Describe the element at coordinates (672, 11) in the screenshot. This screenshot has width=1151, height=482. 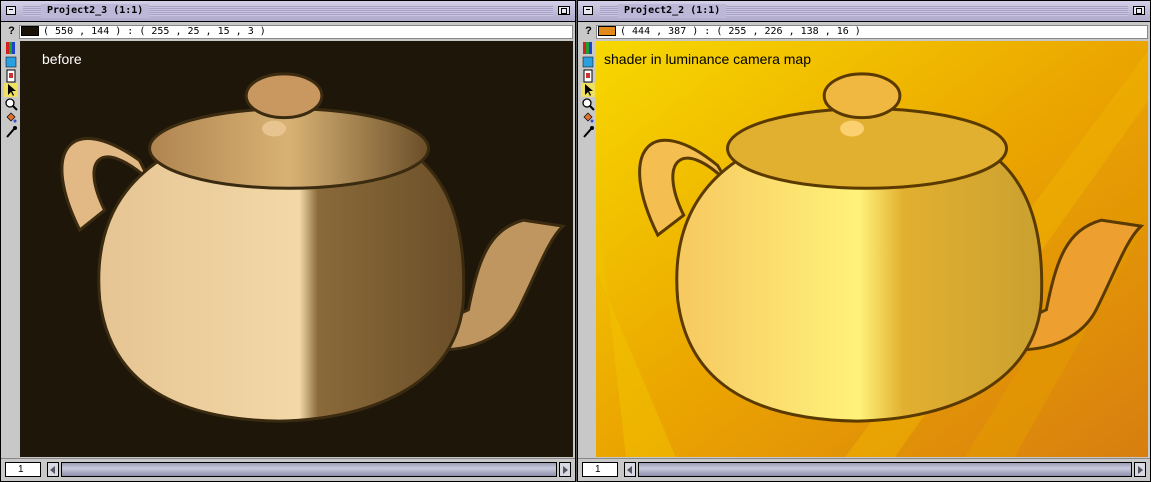
I see `window-title: Project2_2 (1:1)` at that location.